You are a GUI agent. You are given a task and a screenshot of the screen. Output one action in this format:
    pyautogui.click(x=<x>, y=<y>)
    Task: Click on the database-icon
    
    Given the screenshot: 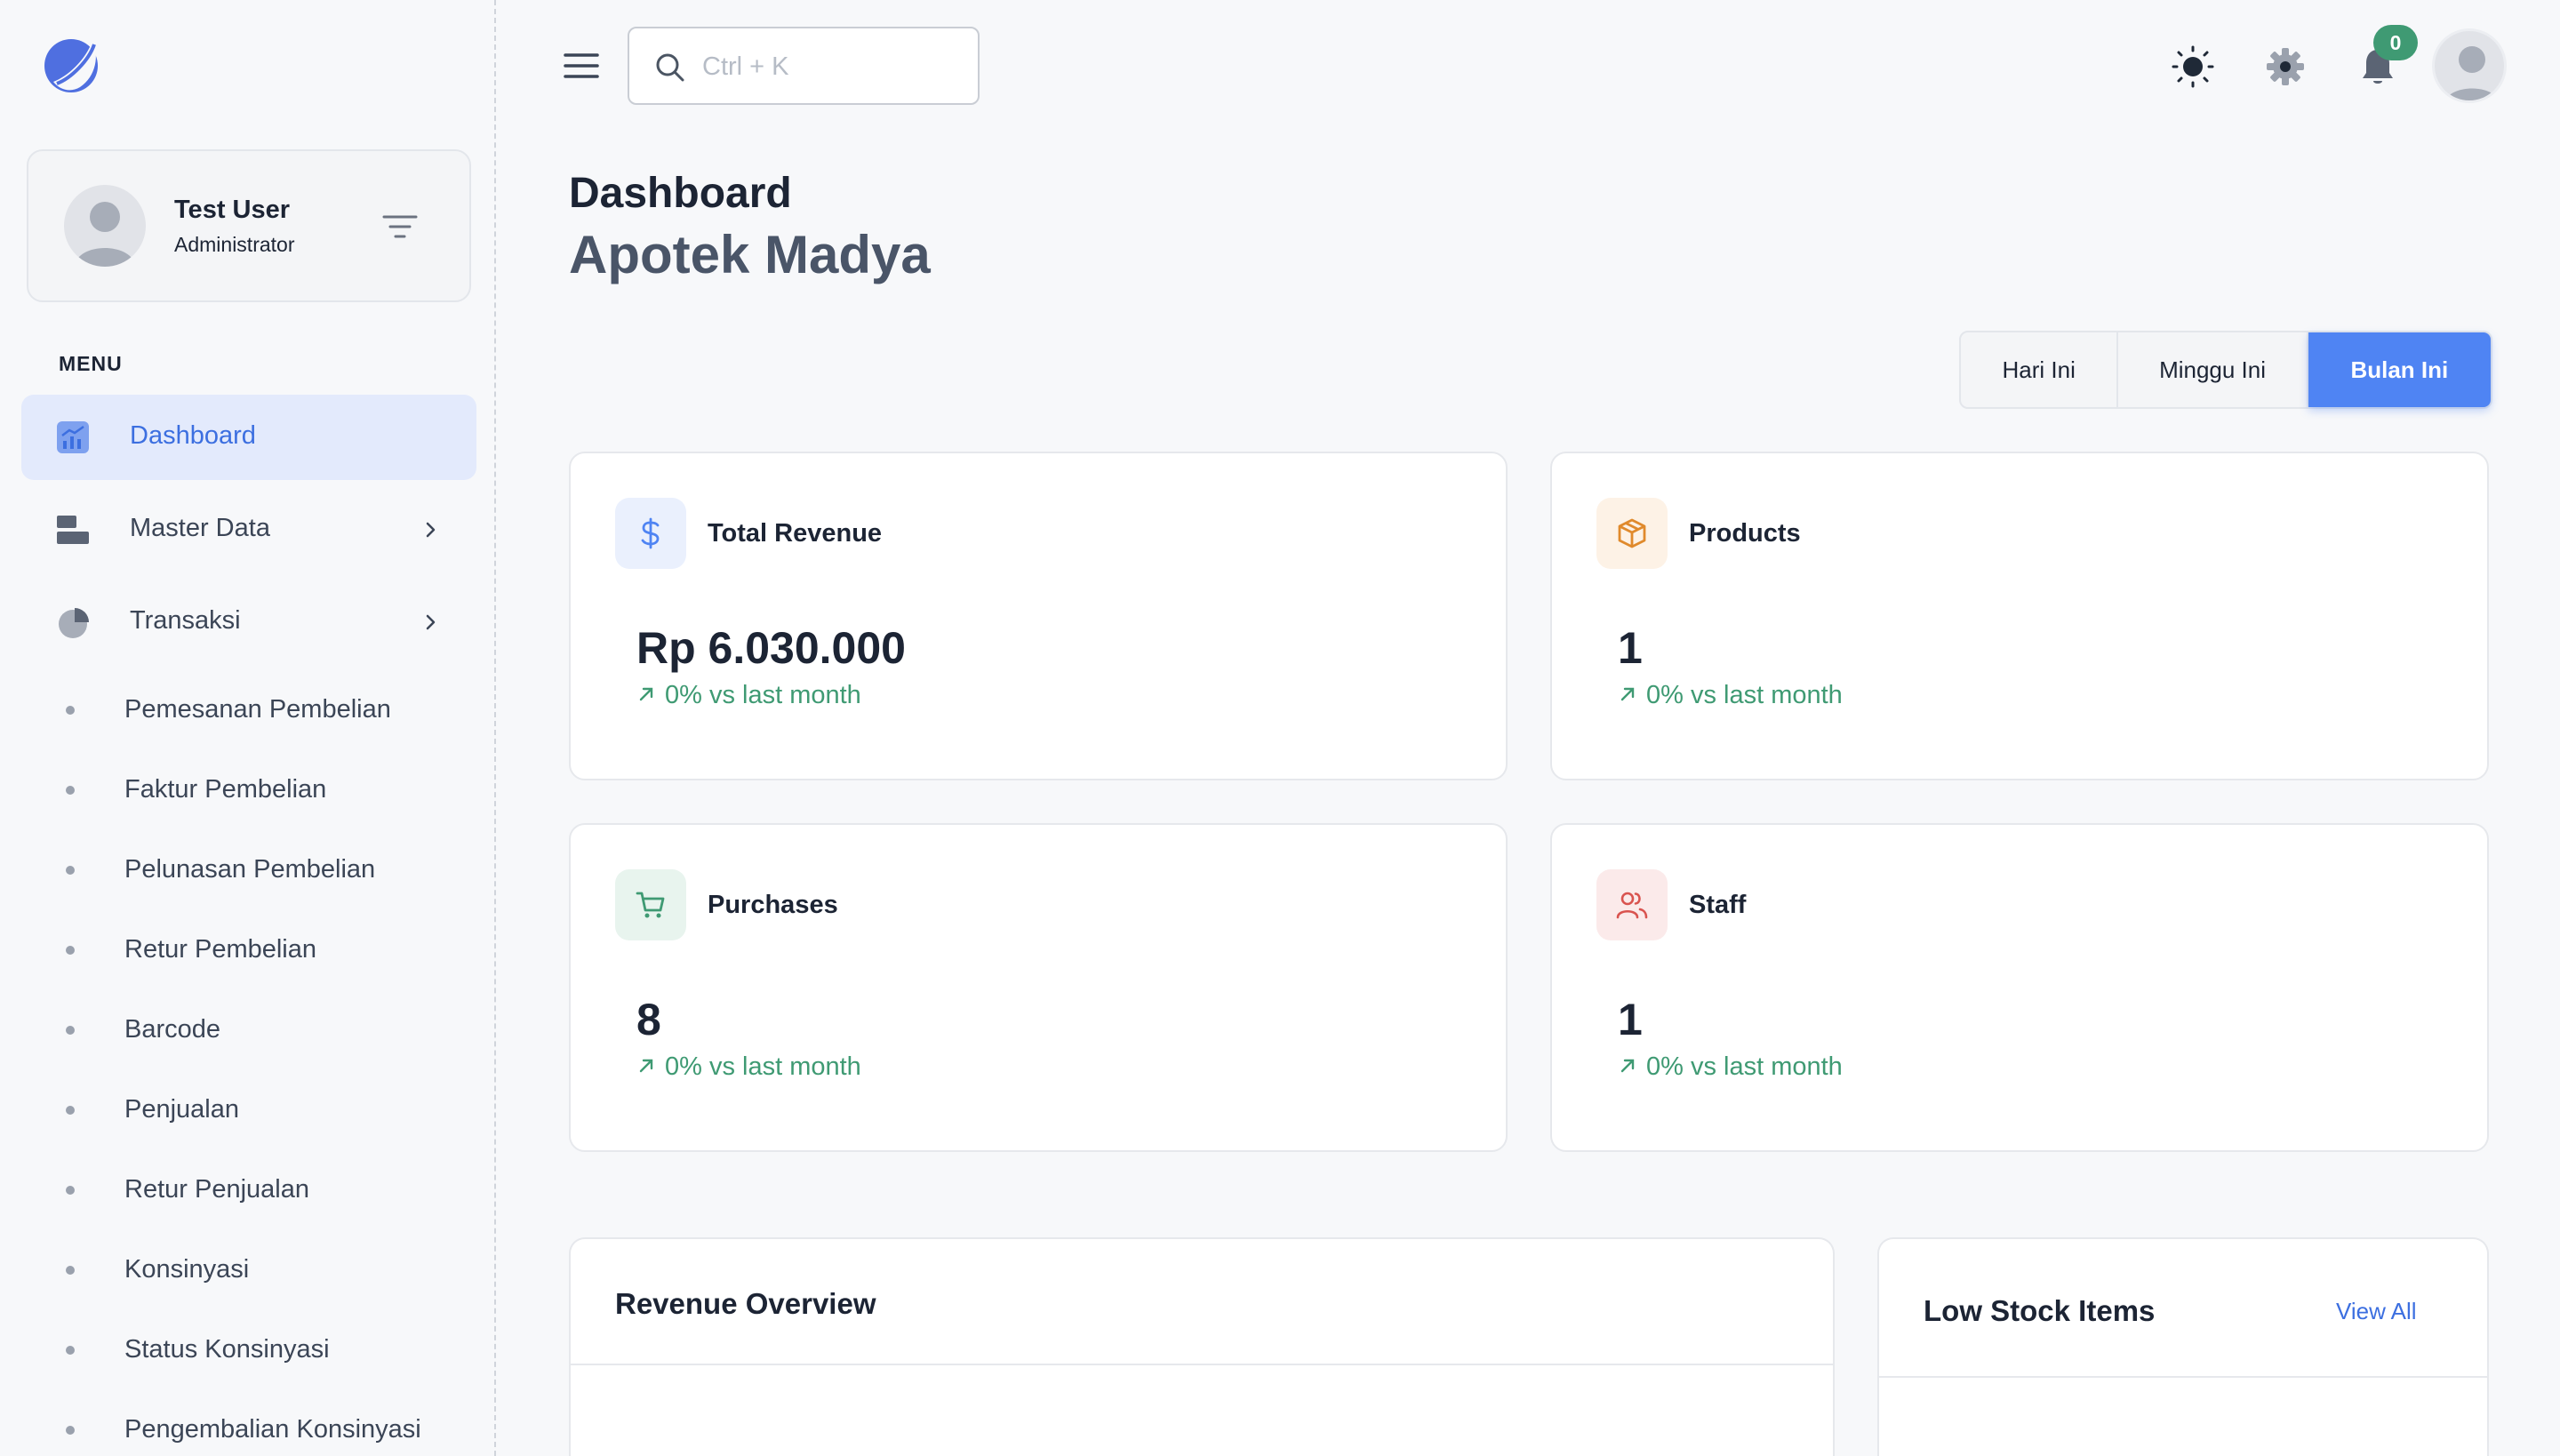 What is the action you would take?
    pyautogui.click(x=73, y=530)
    